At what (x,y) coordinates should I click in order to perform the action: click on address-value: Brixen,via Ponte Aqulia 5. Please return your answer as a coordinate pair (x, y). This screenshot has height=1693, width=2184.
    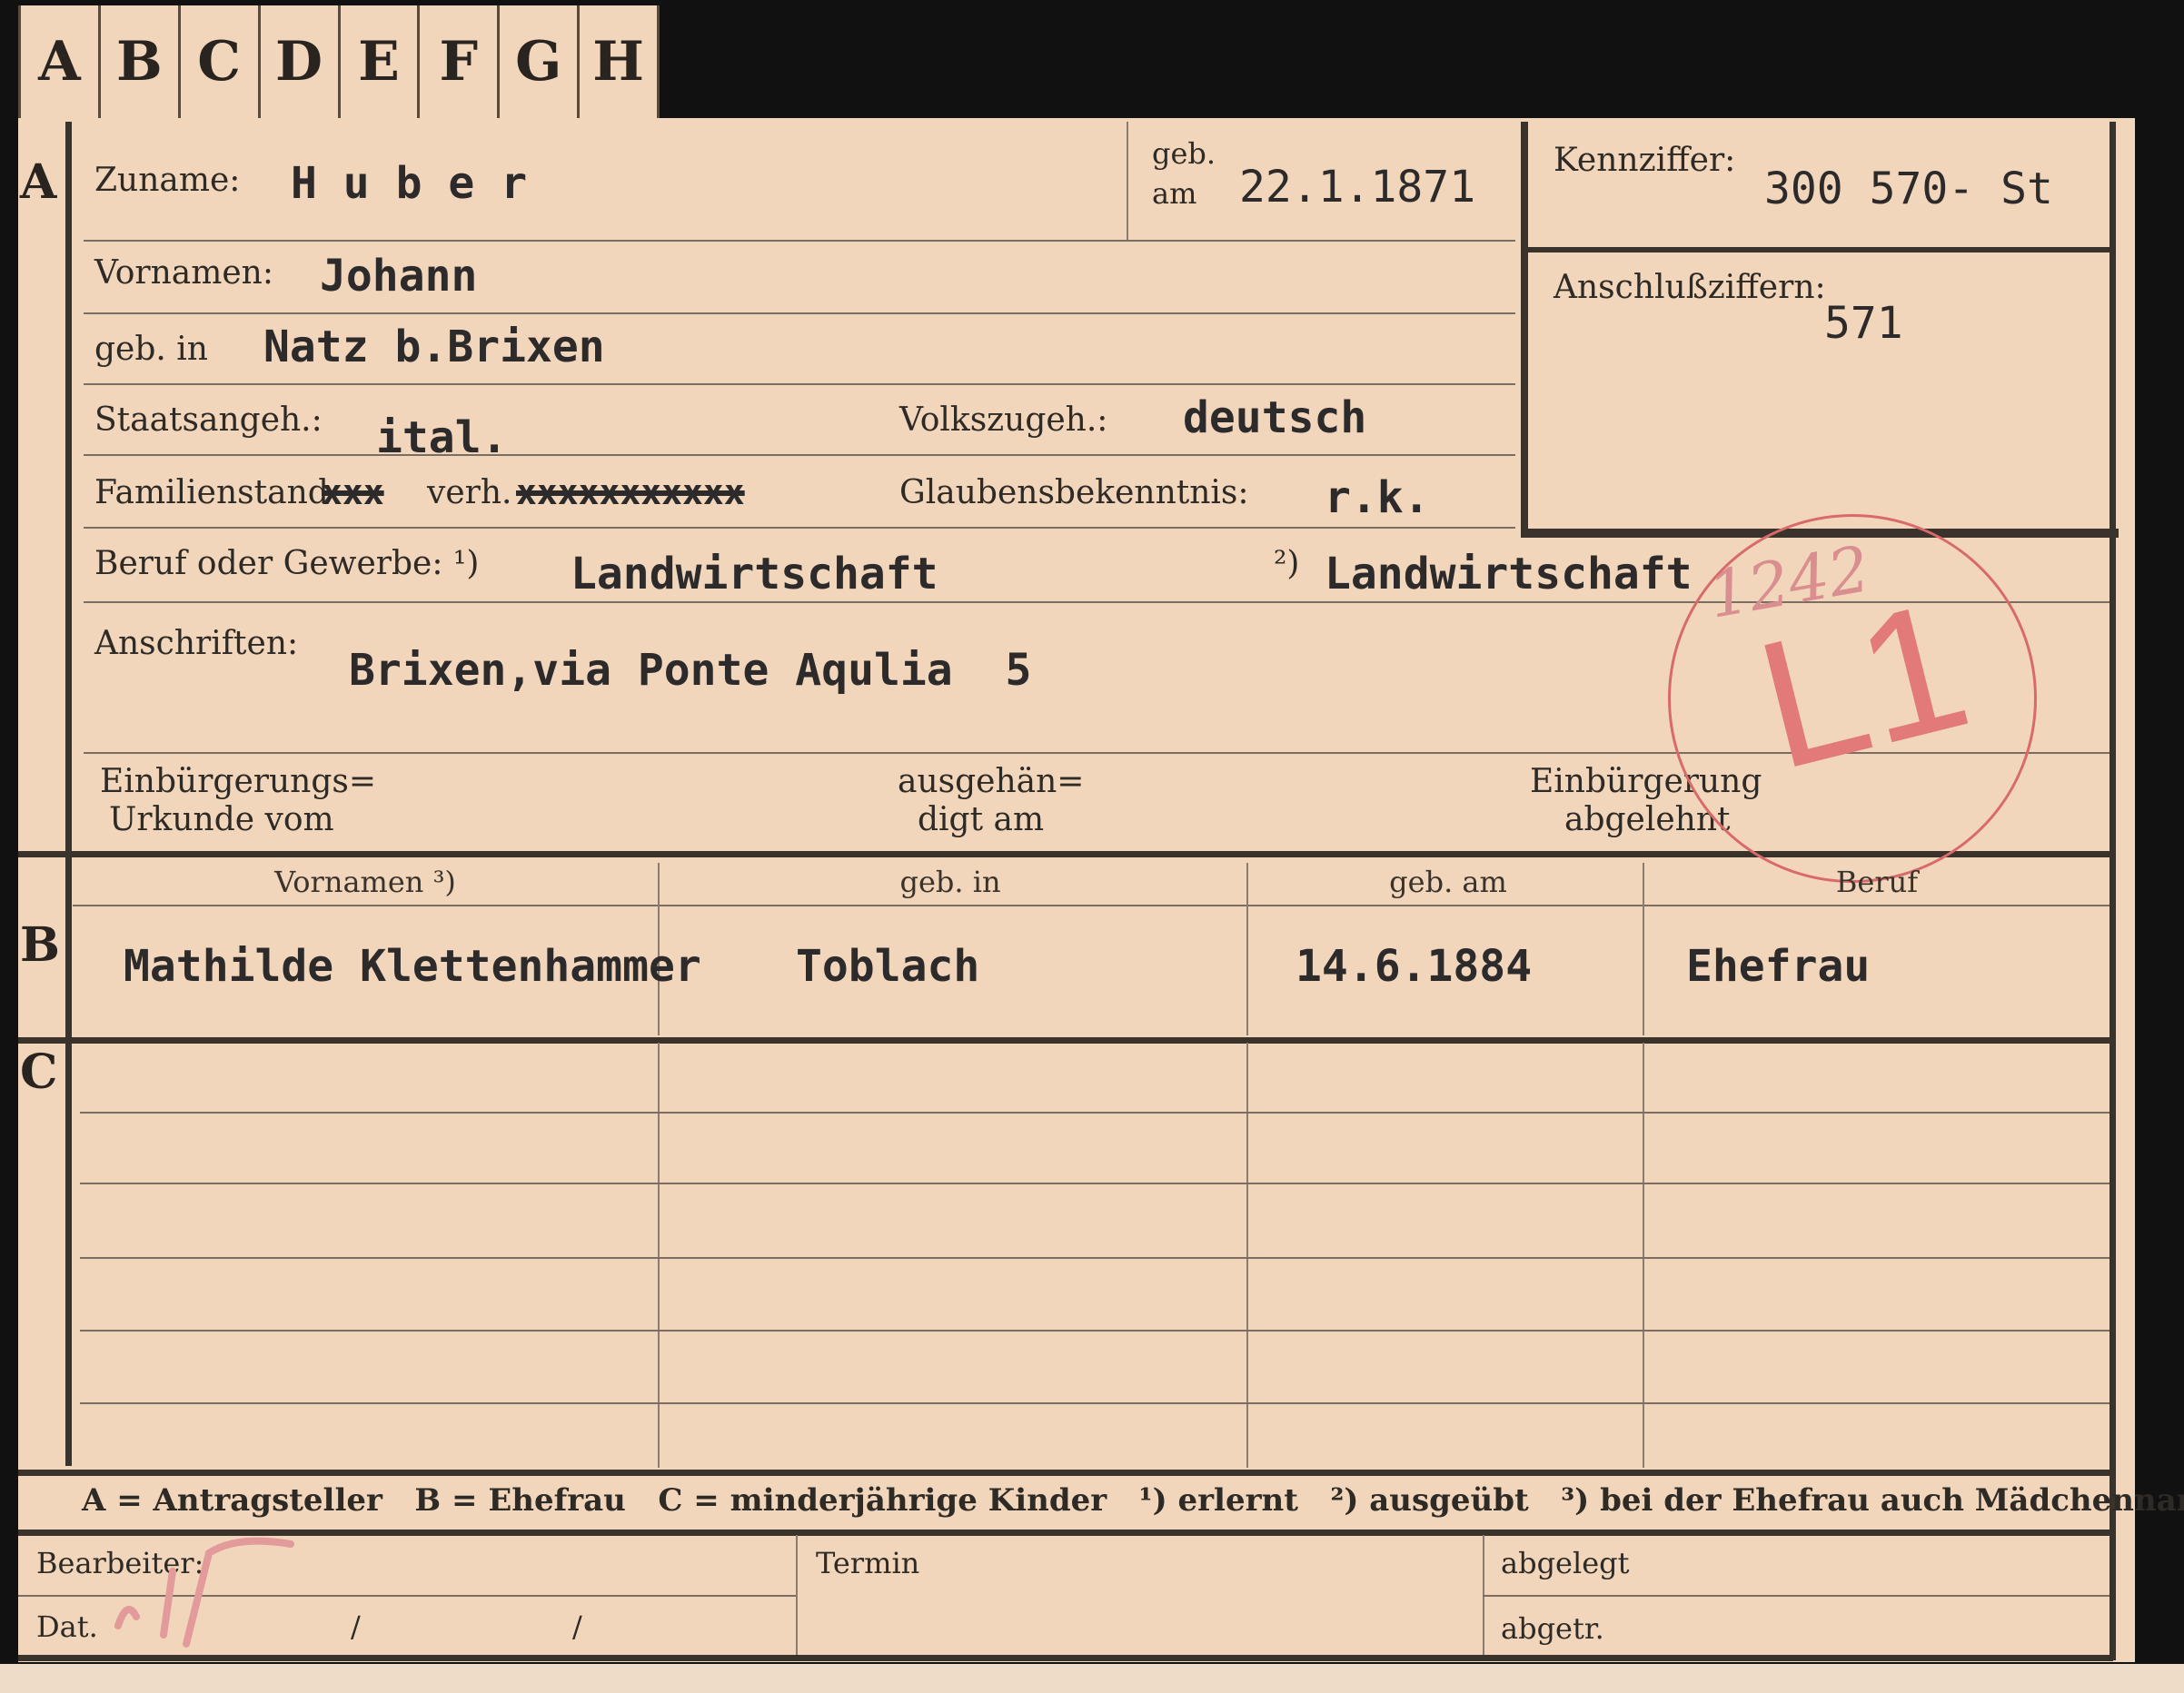
    Looking at the image, I should click on (691, 670).